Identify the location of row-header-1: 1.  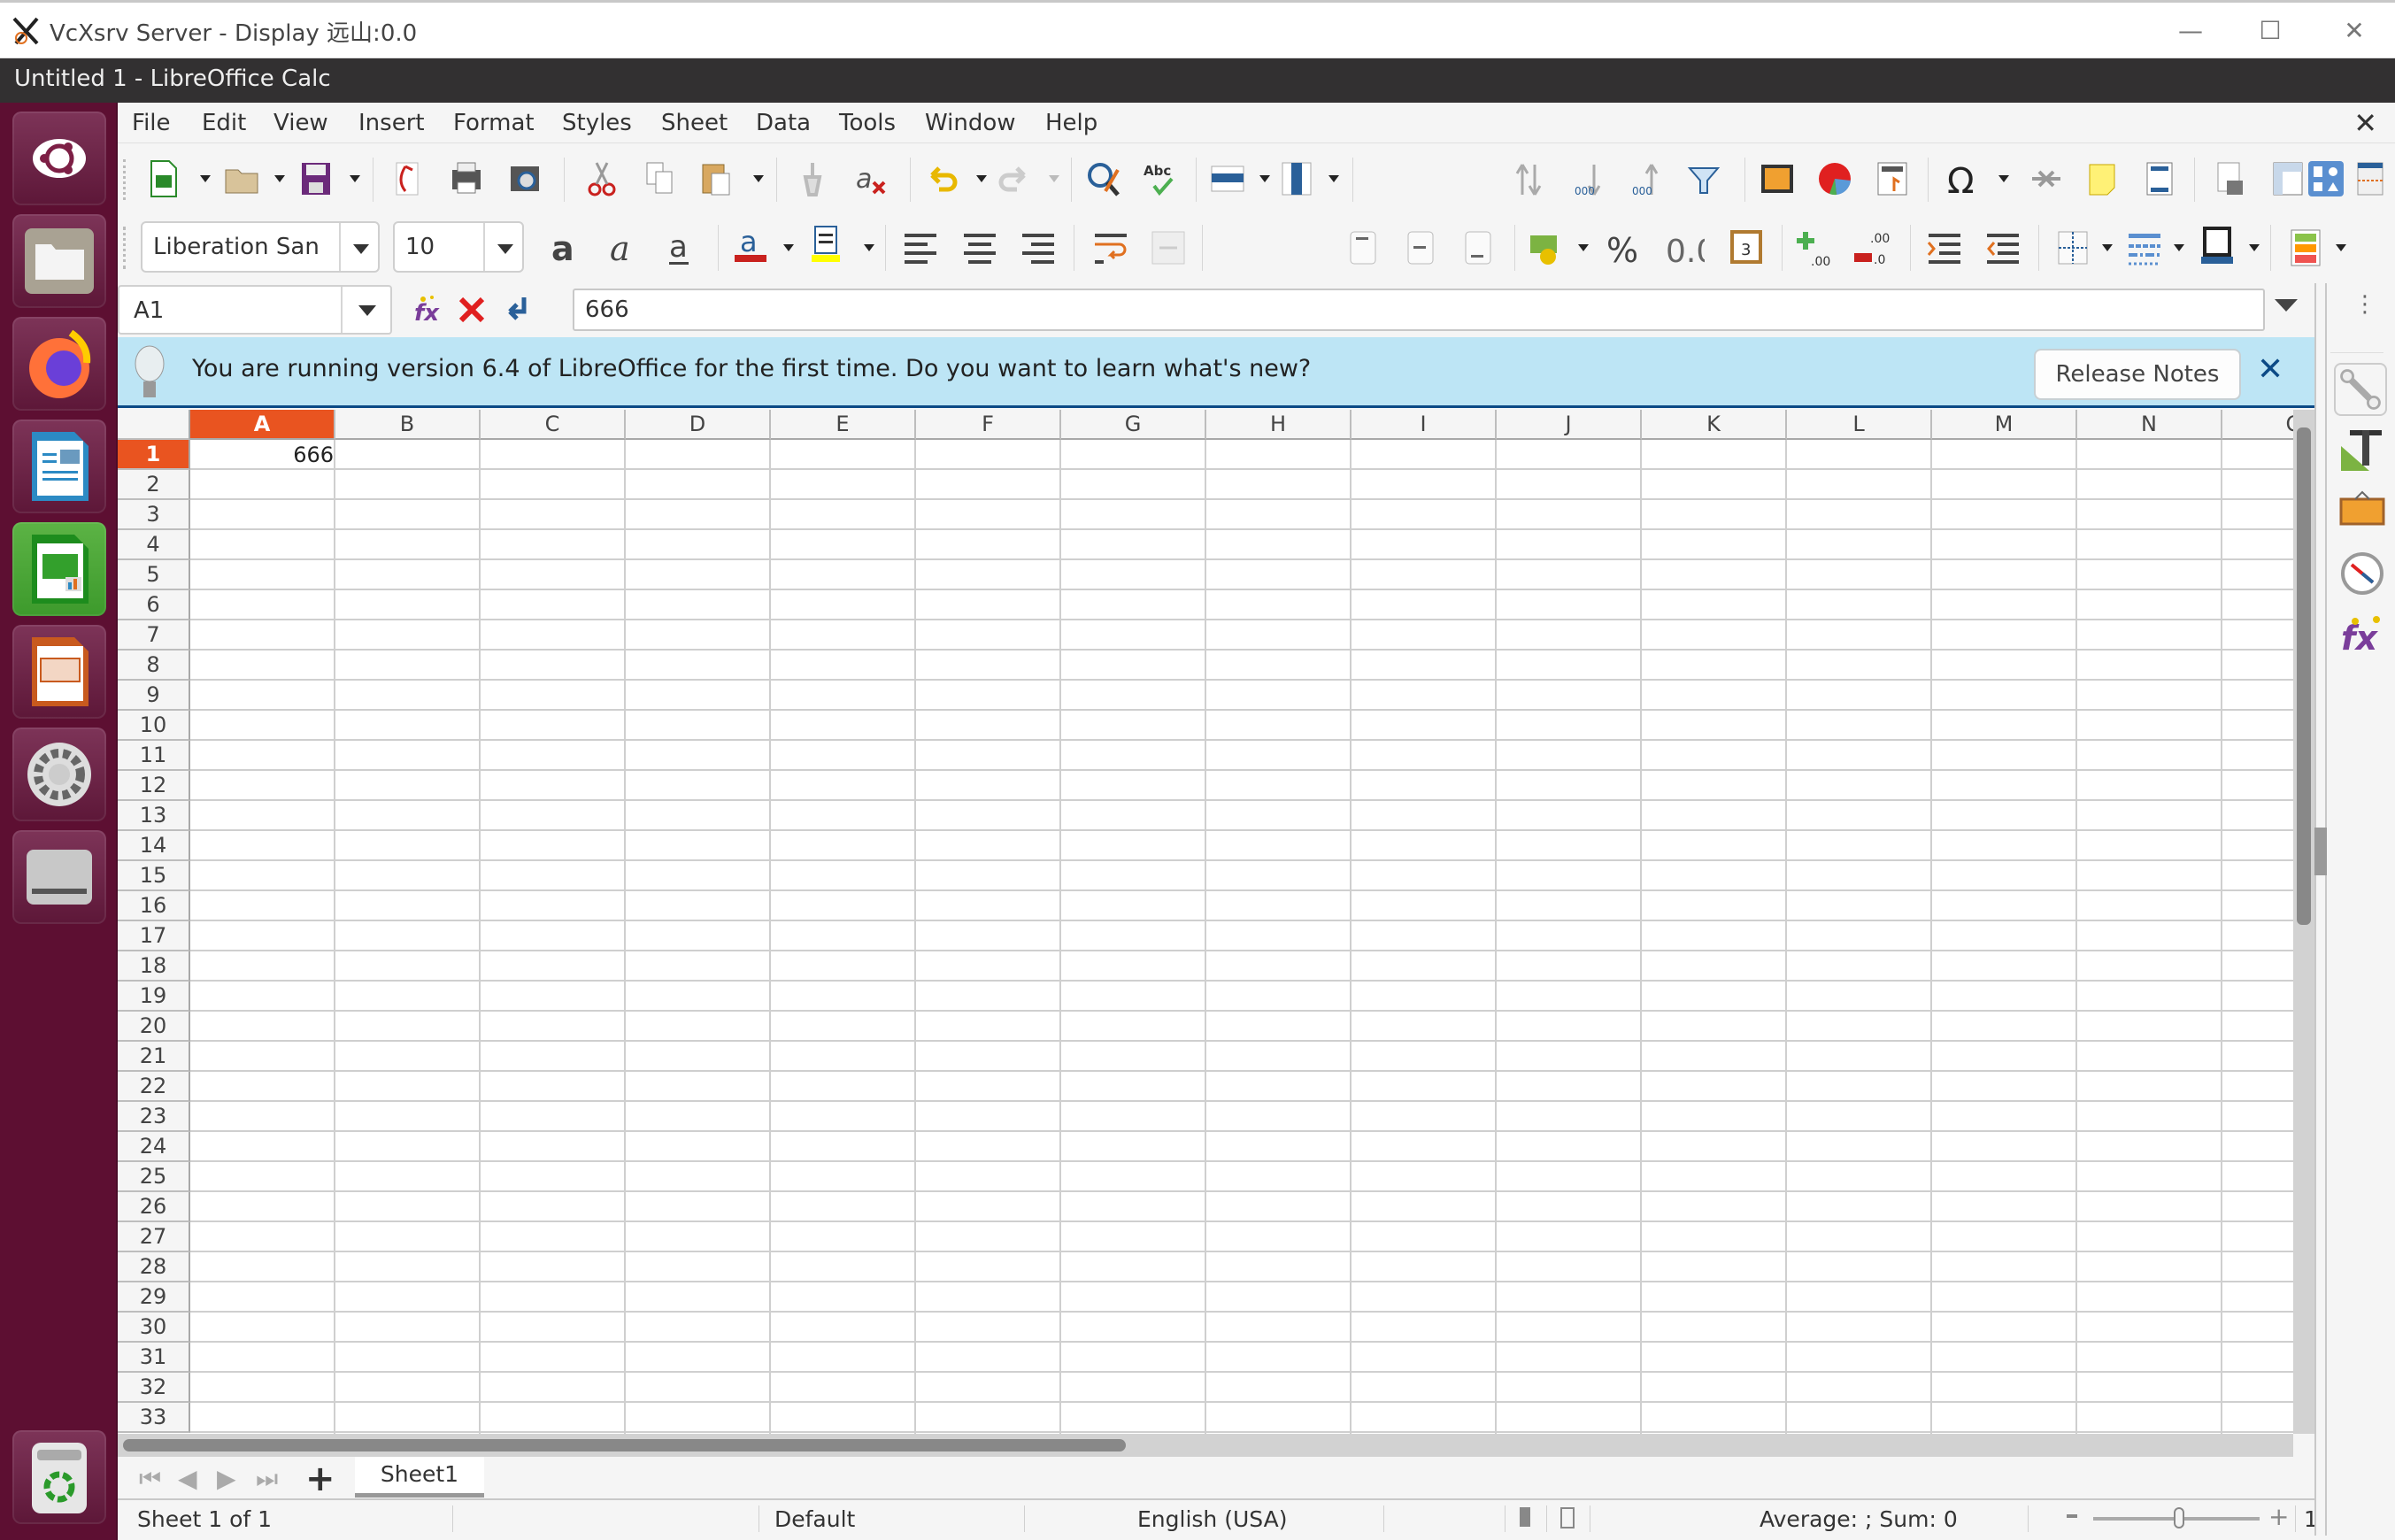
(154, 455).